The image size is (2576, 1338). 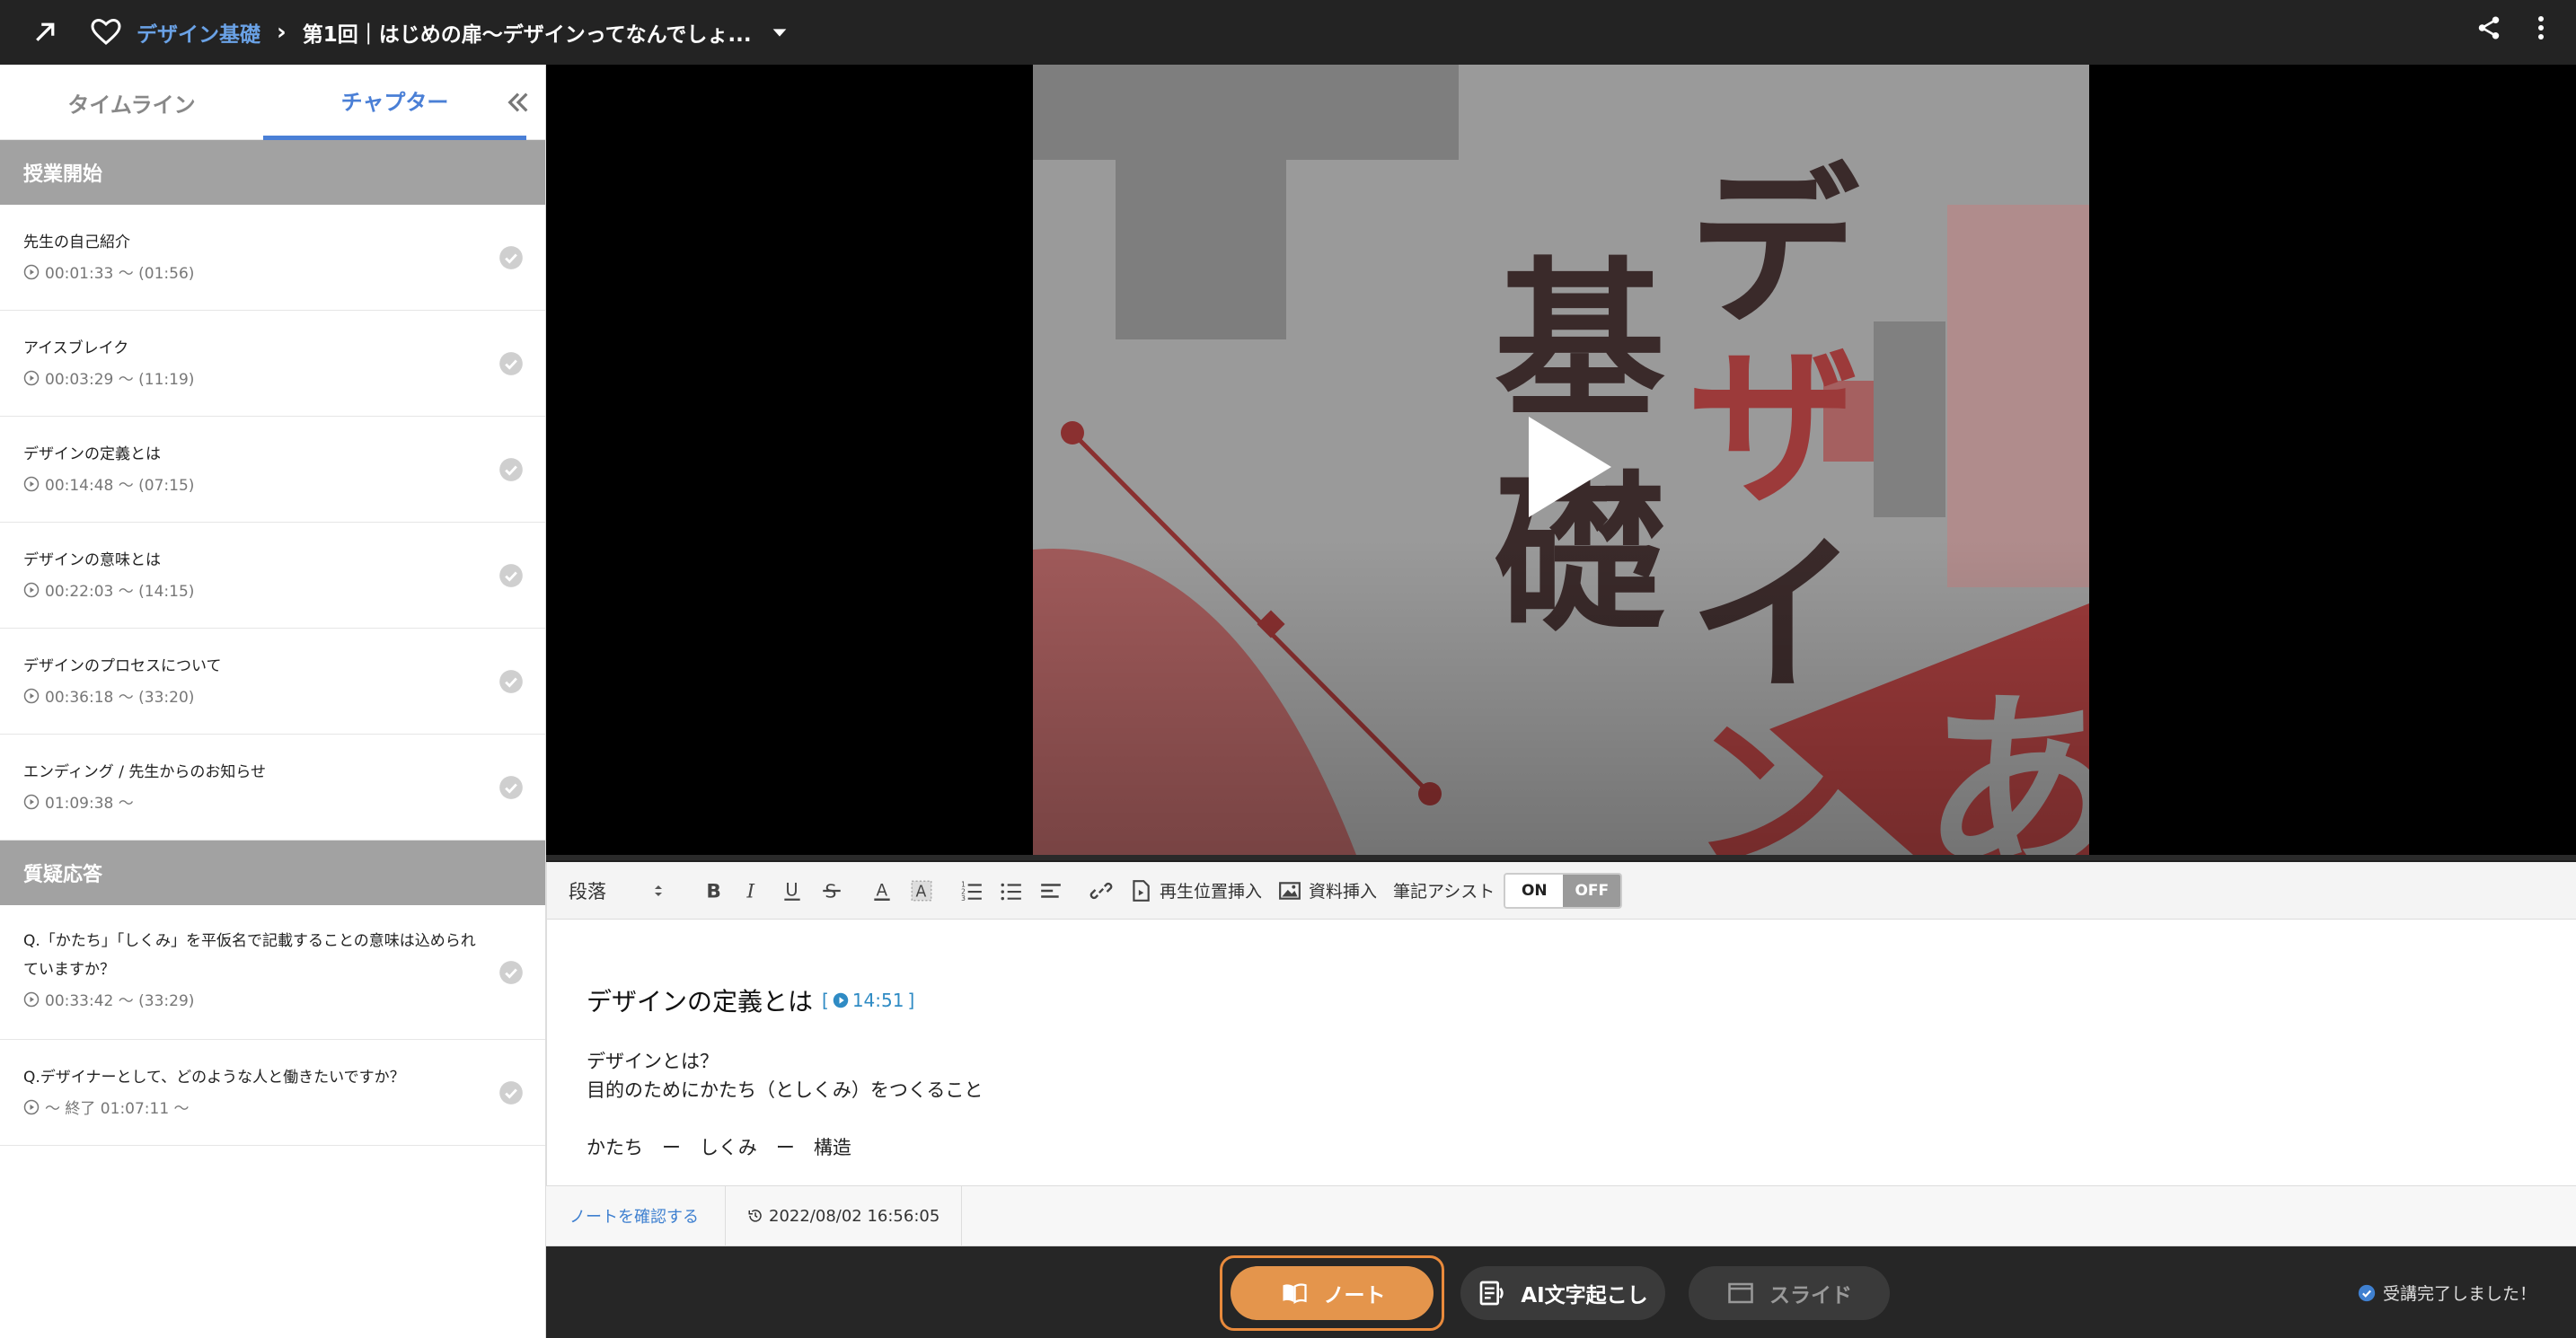 What do you see at coordinates (518, 102) in the screenshot?
I see `collapse-sidebar-icon` at bounding box center [518, 102].